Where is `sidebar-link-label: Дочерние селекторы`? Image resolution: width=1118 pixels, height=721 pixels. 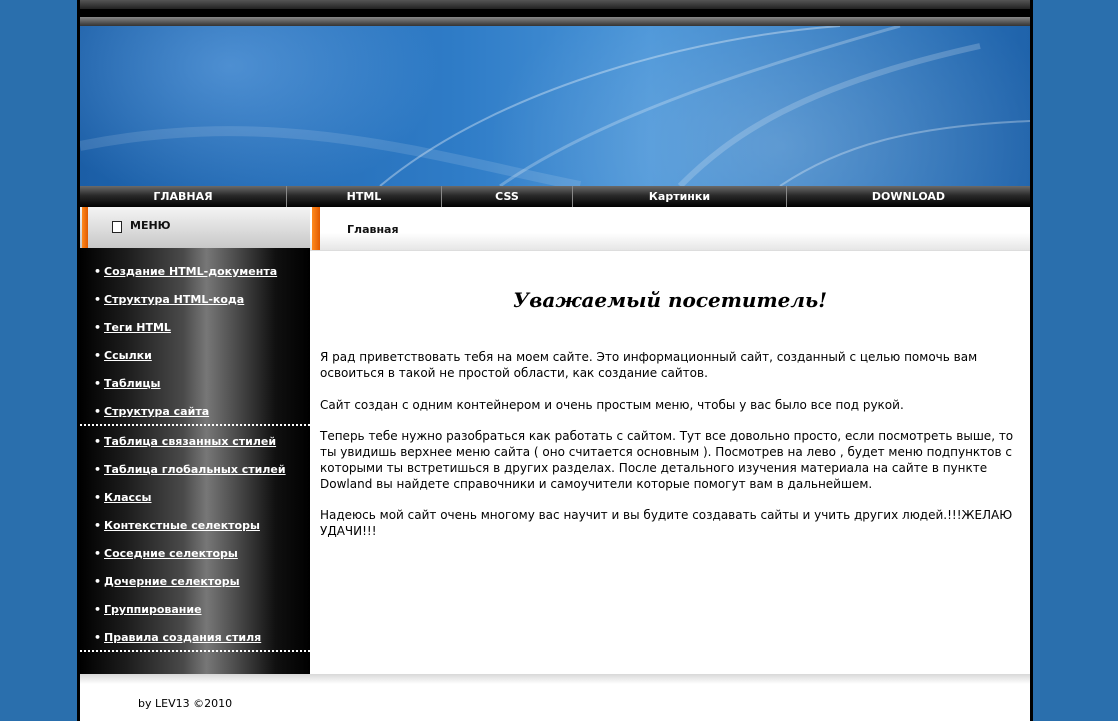 sidebar-link-label: Дочерние селекторы is located at coordinates (172, 581).